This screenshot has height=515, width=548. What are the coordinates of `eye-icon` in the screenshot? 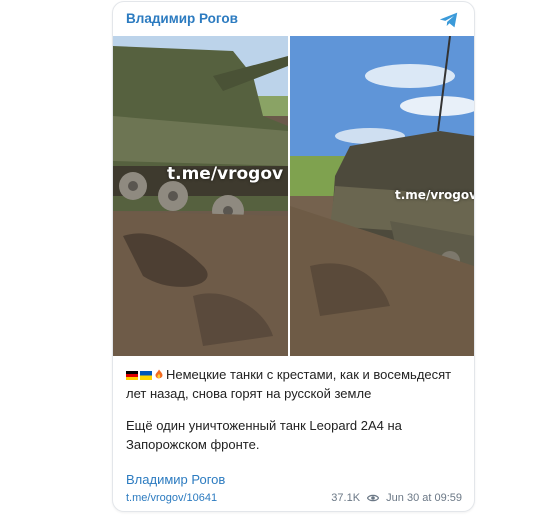 It's located at (373, 498).